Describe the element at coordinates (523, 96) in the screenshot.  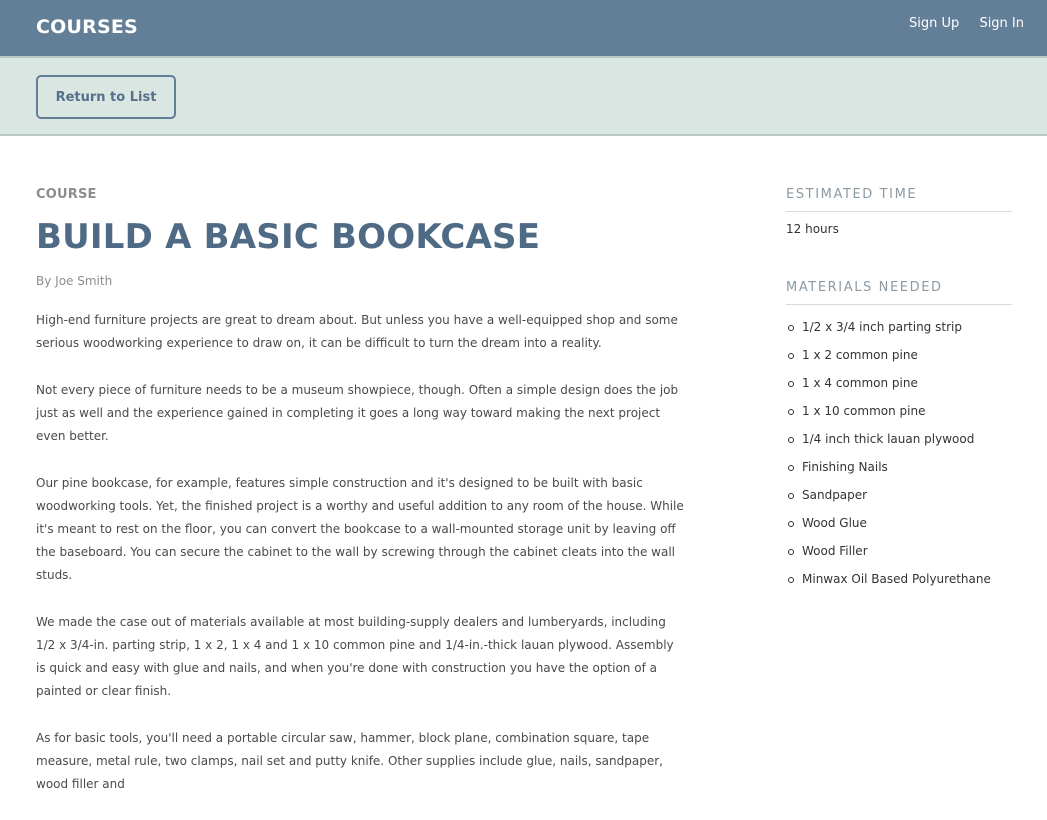
I see `action-bar: Return to List` at that location.